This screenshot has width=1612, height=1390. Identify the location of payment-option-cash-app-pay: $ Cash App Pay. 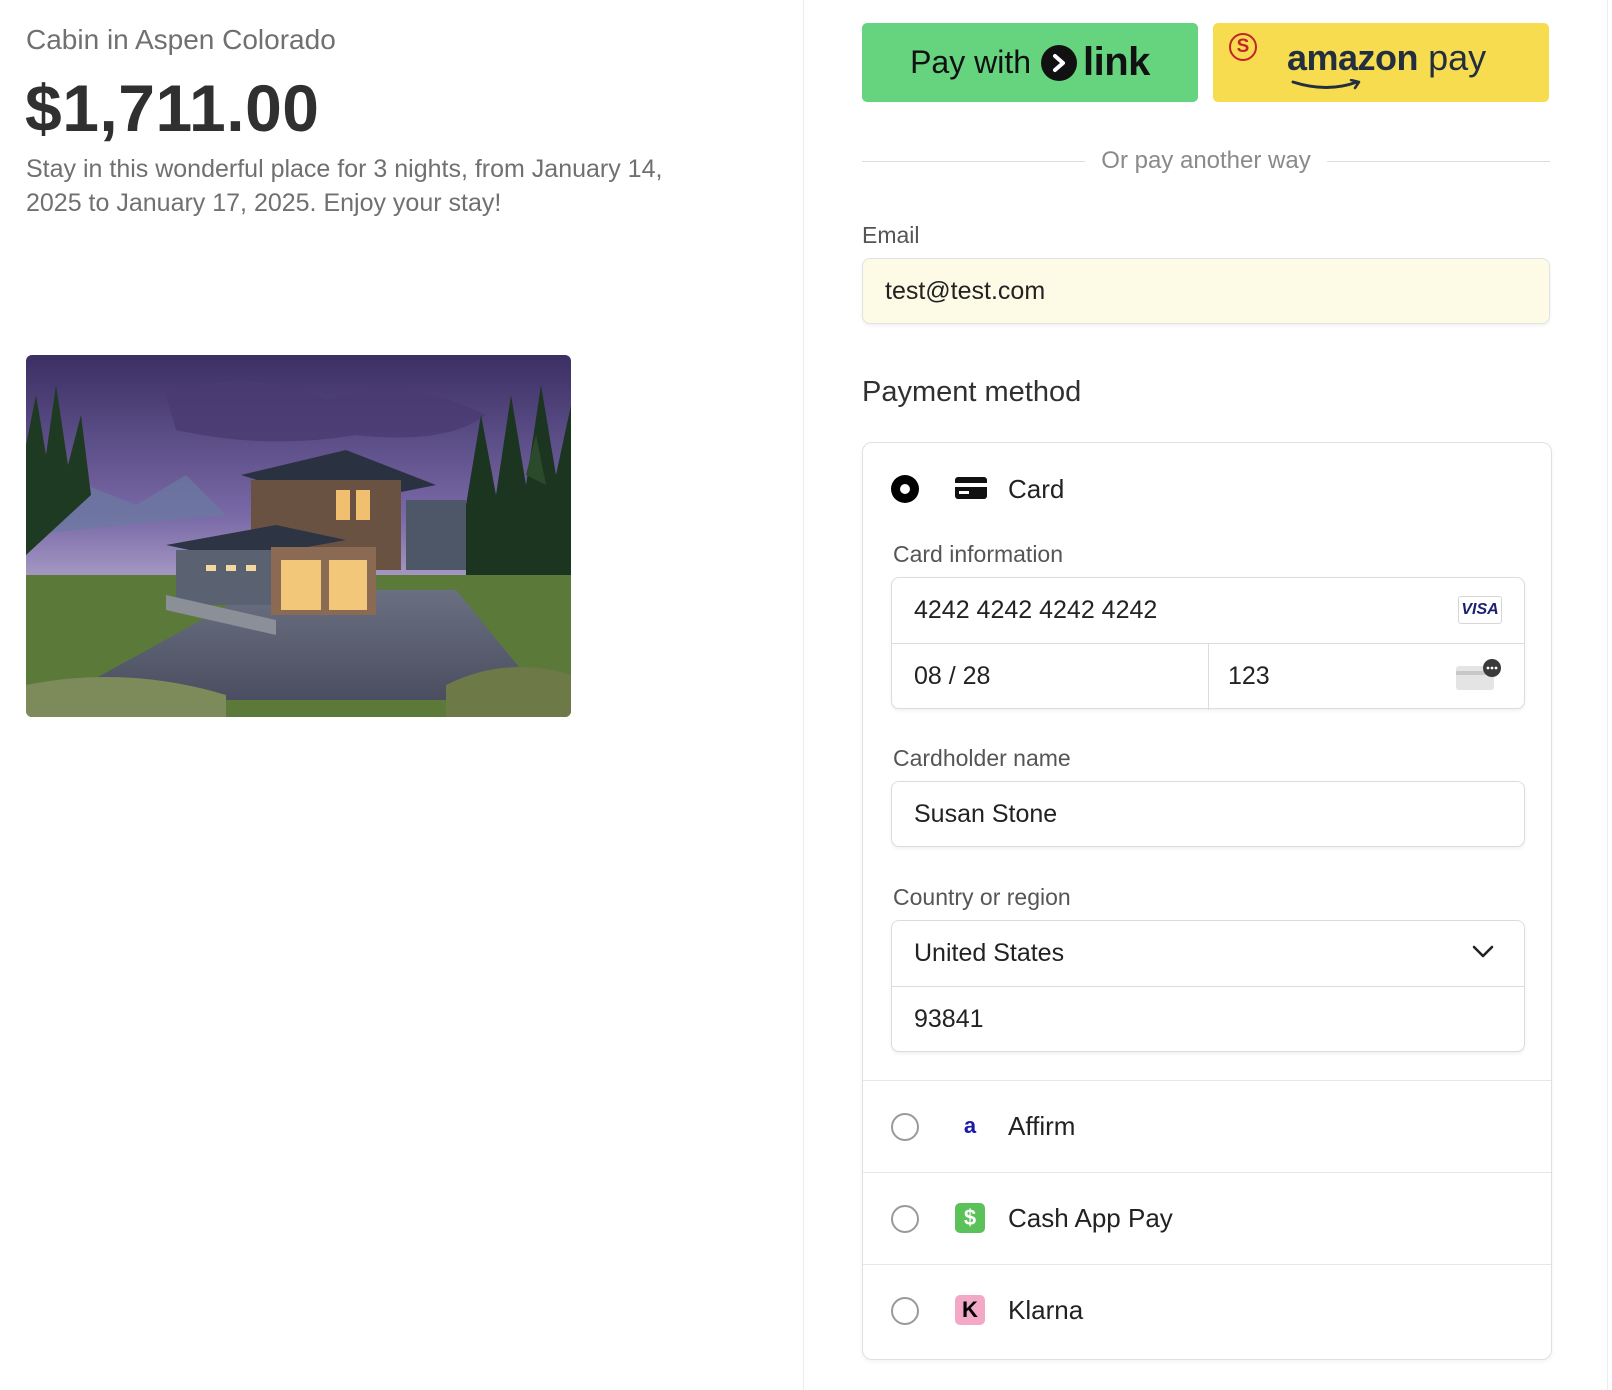
(1207, 1218).